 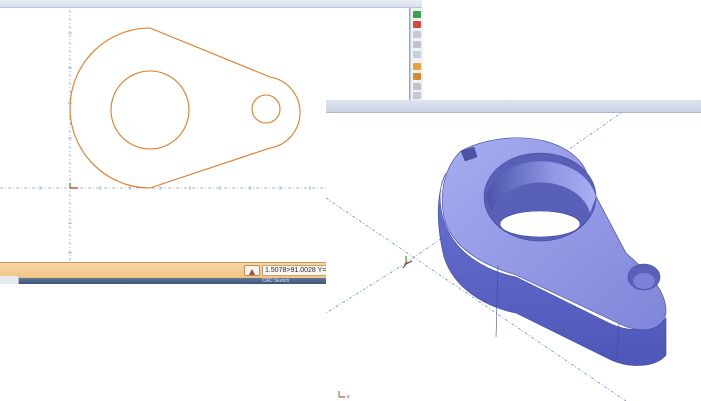 What do you see at coordinates (417, 66) in the screenshot?
I see `folder-icon` at bounding box center [417, 66].